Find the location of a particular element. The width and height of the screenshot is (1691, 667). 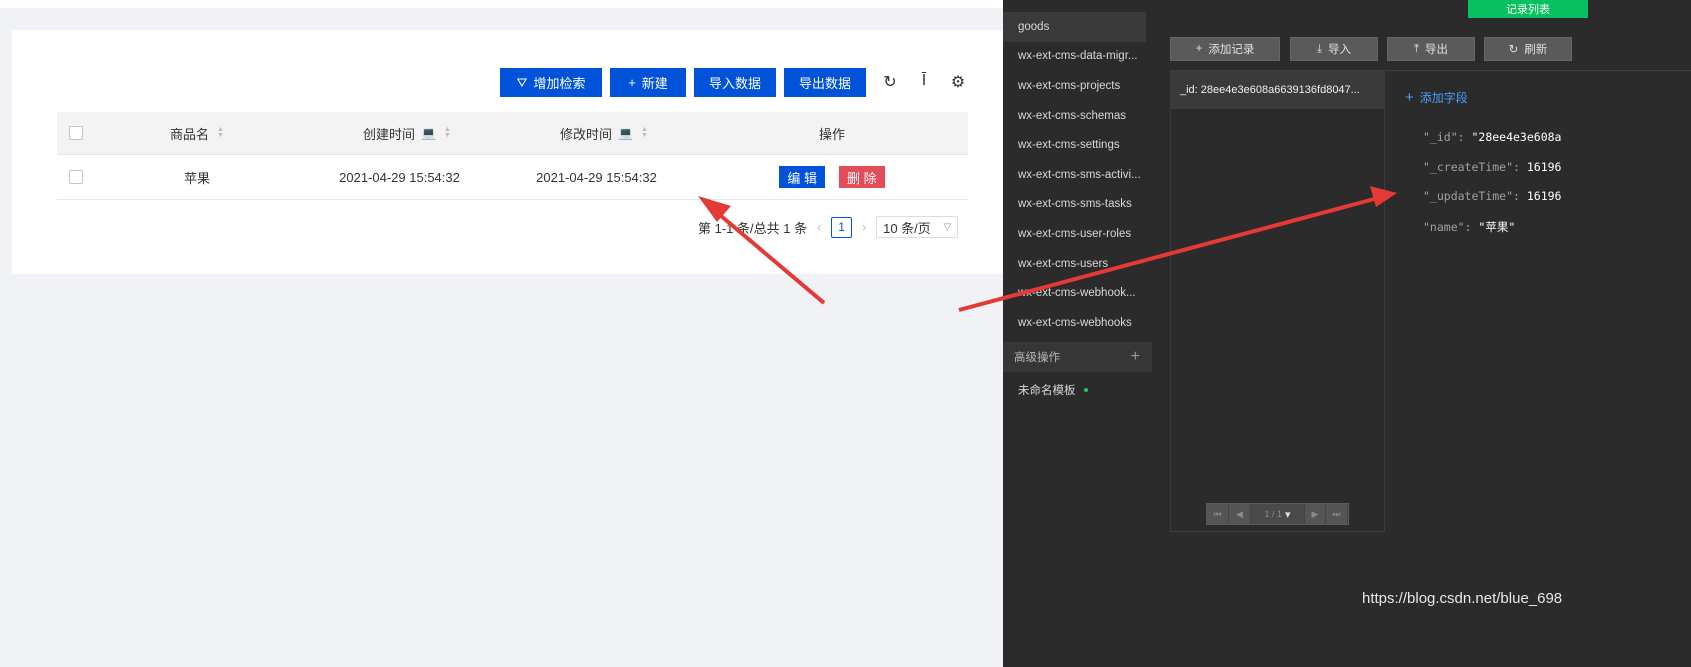

upload-icon: ⤒ is located at coordinates (1416, 48).